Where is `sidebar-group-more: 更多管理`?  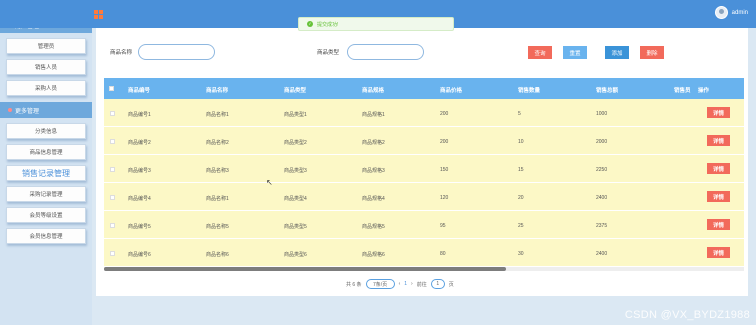 sidebar-group-more: 更多管理 is located at coordinates (46, 110).